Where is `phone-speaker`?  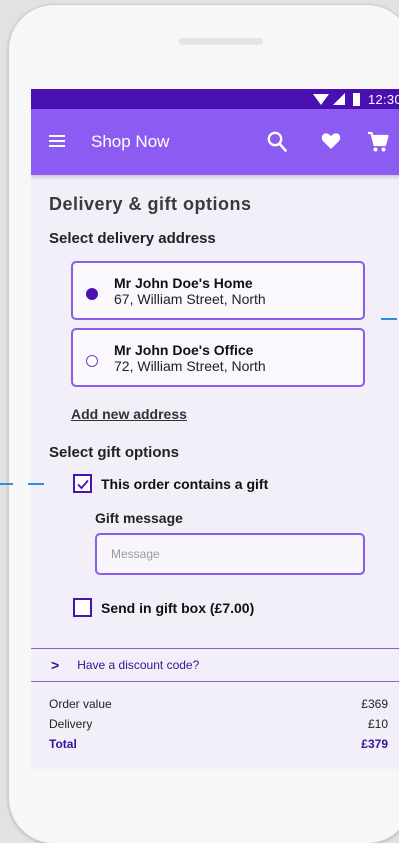 phone-speaker is located at coordinates (221, 41).